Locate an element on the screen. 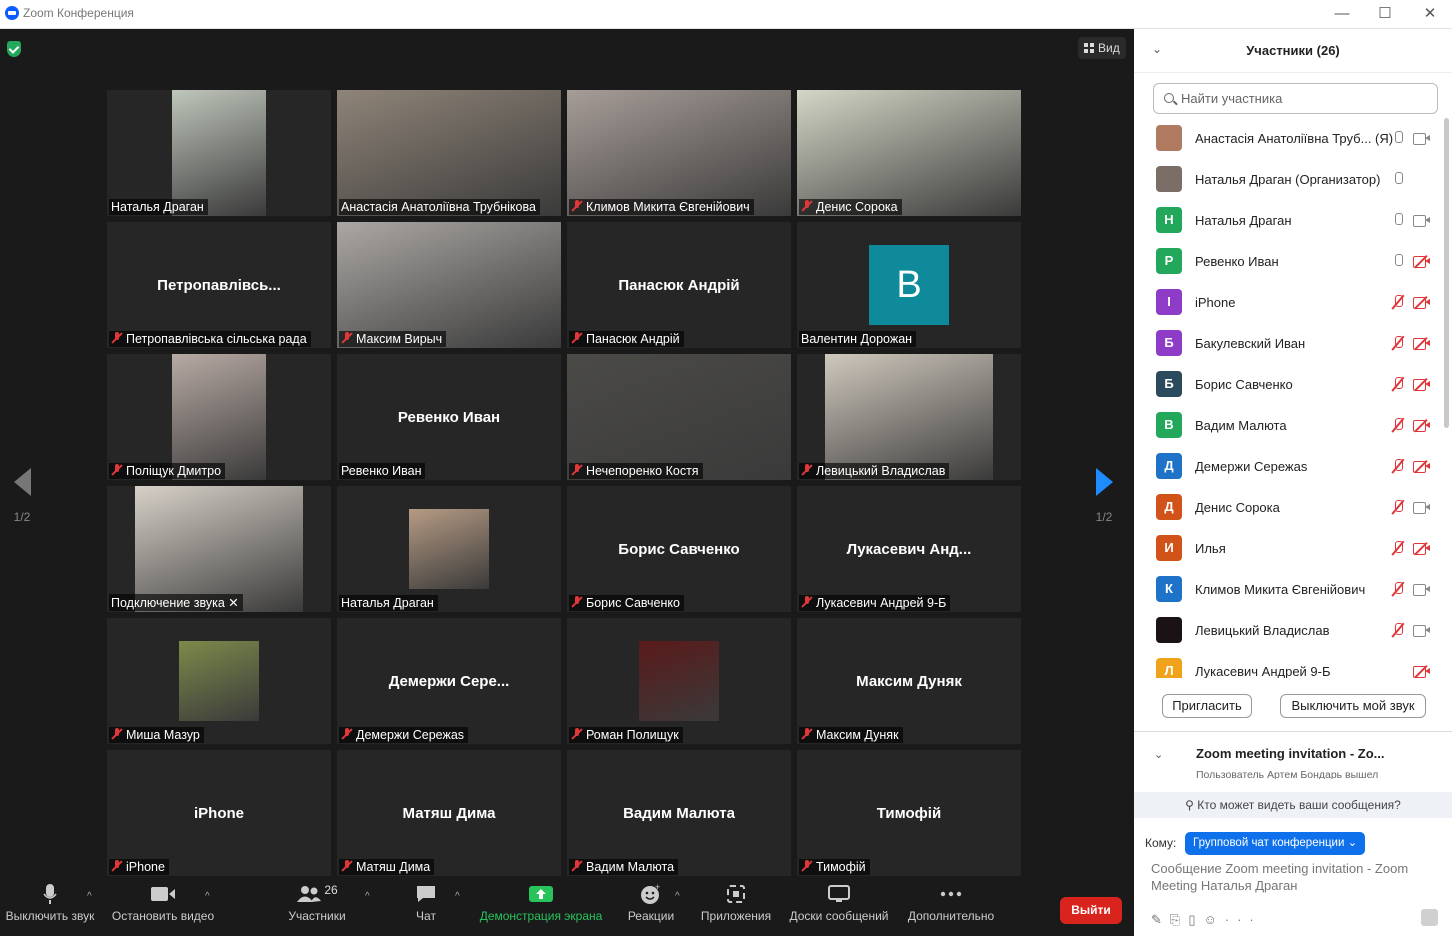  participant-row: К Климов Микита Євгенійович is located at coordinates (1293, 589).